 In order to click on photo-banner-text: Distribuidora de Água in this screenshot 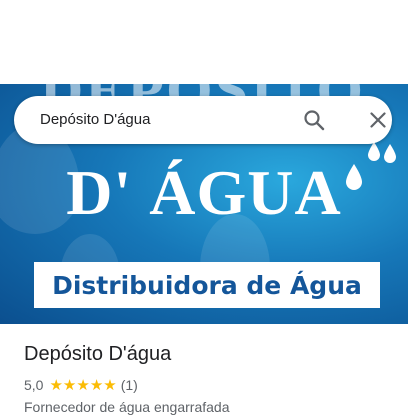, I will do `click(207, 285)`.